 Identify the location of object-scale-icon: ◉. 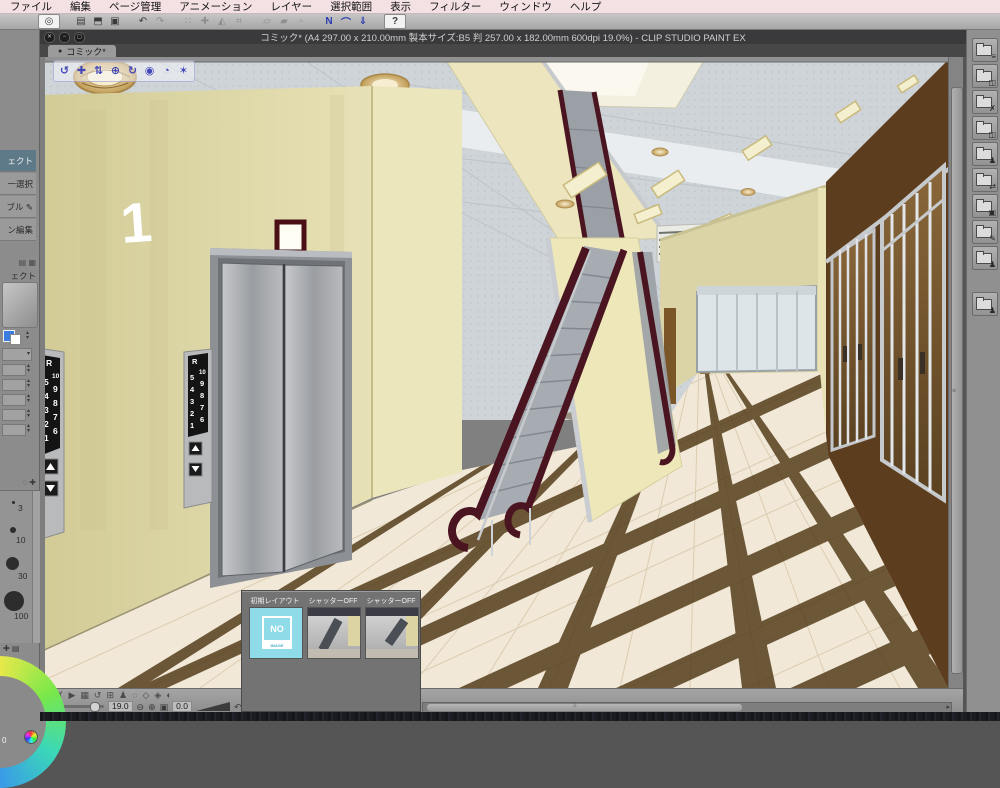
(149, 71).